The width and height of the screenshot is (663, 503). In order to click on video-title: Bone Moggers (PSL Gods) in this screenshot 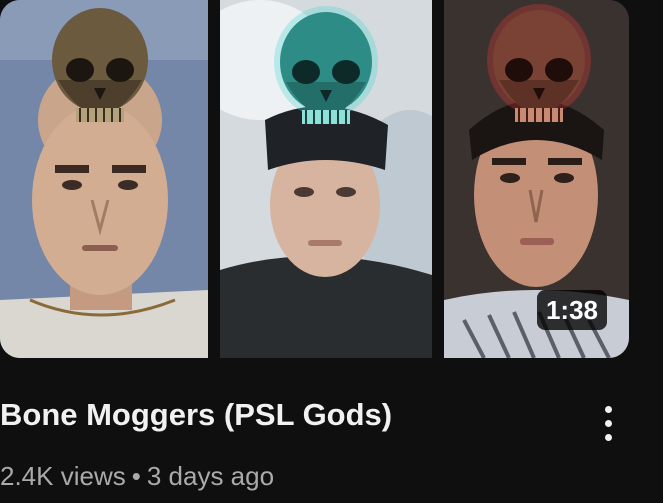, I will do `click(196, 415)`.